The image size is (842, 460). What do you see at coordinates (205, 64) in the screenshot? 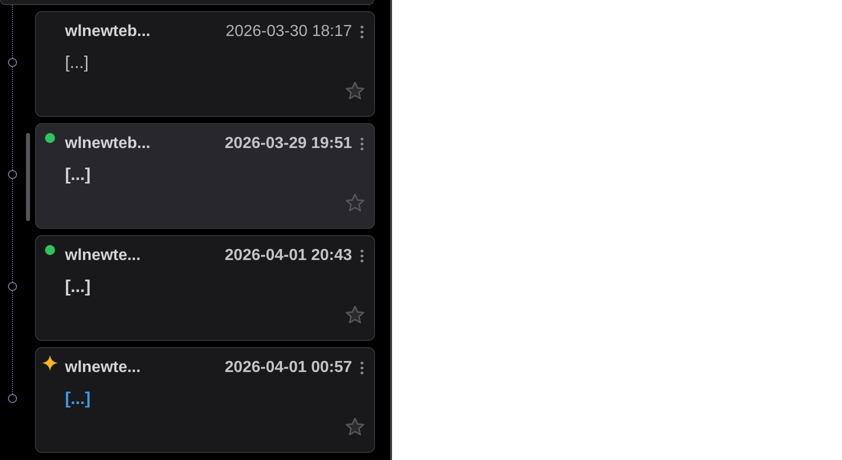
I see `message-card: wlnewteb... 2026-03-30 18:17 [...]` at bounding box center [205, 64].